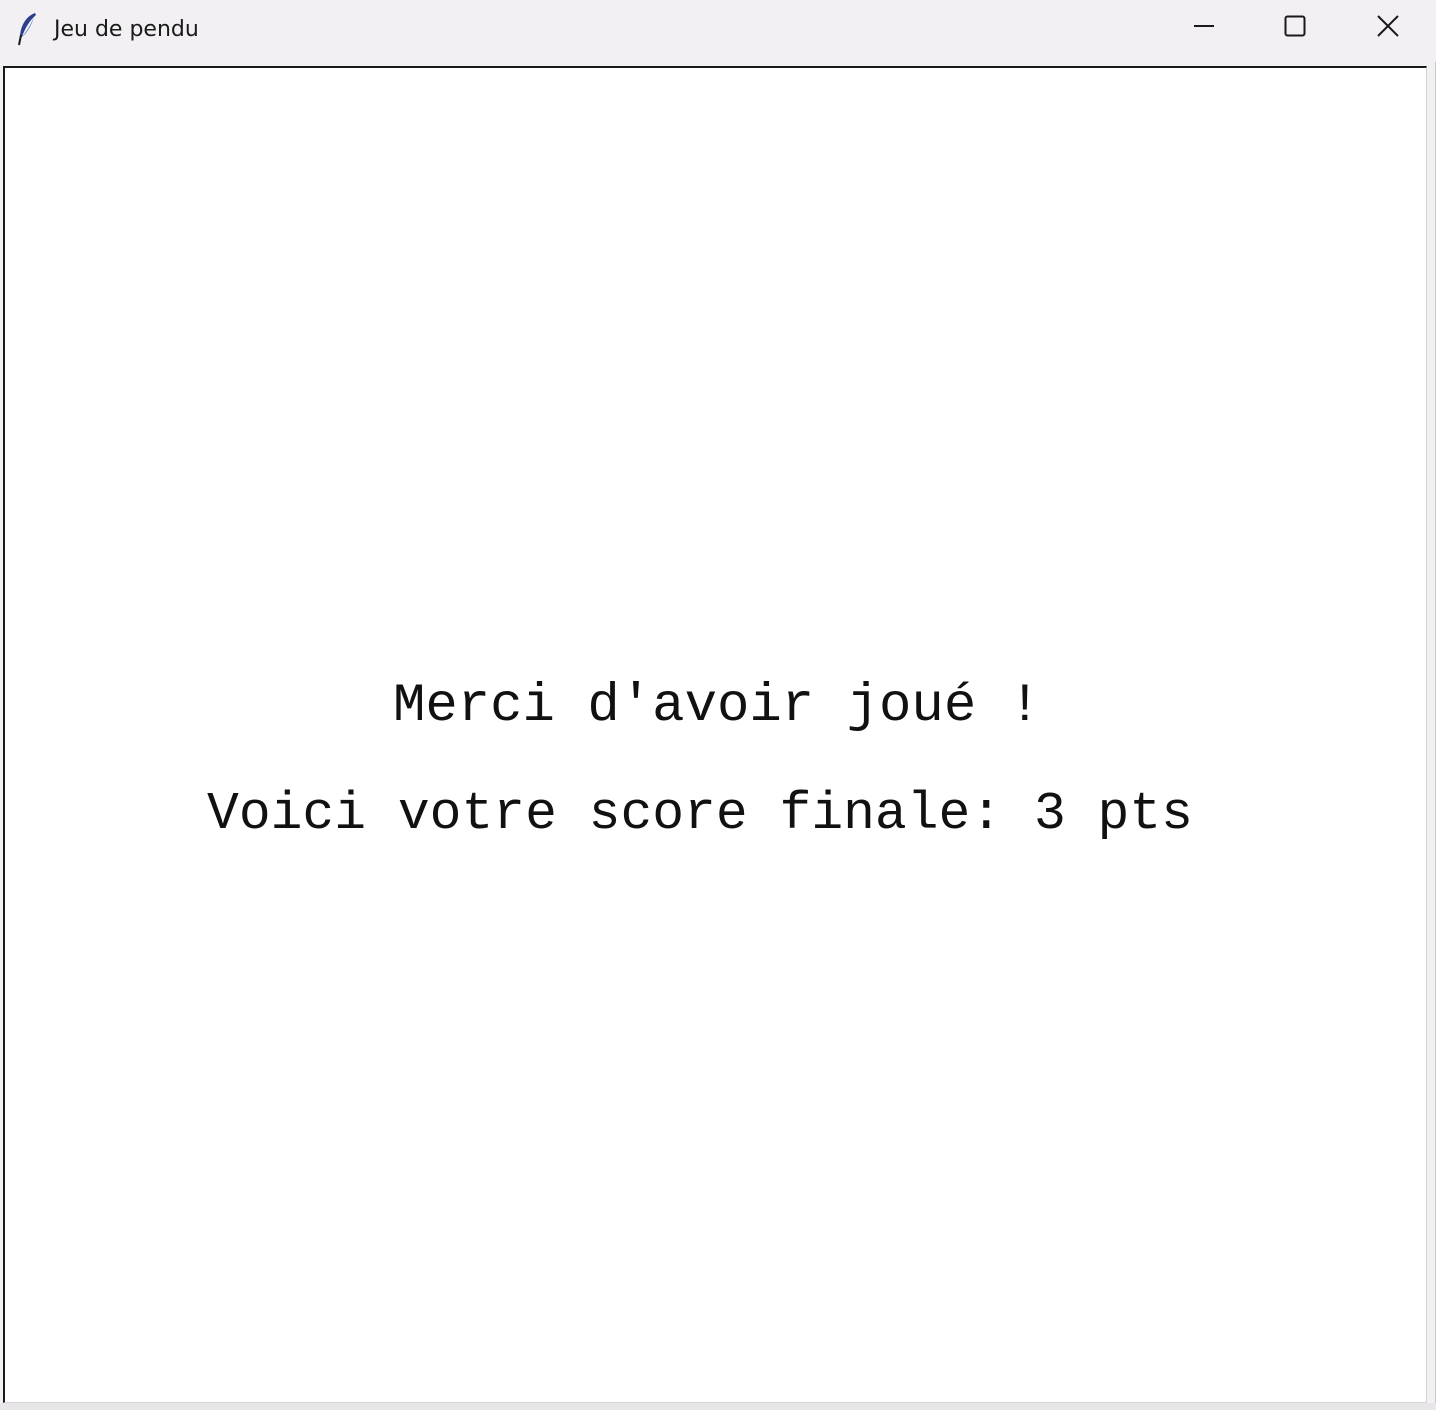  I want to click on window-bottom-edge, so click(718, 1406).